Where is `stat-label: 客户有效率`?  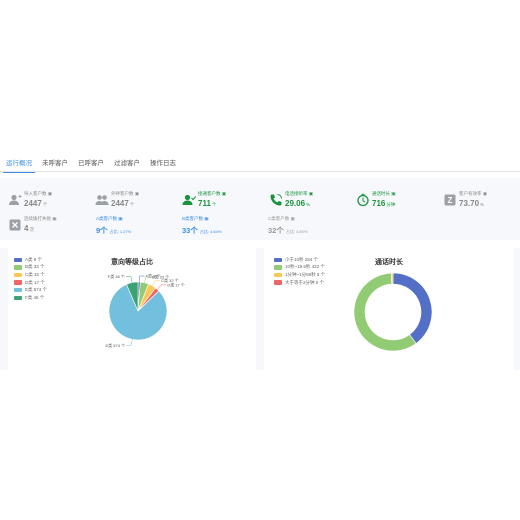
stat-label: 客户有效率 is located at coordinates (470, 193).